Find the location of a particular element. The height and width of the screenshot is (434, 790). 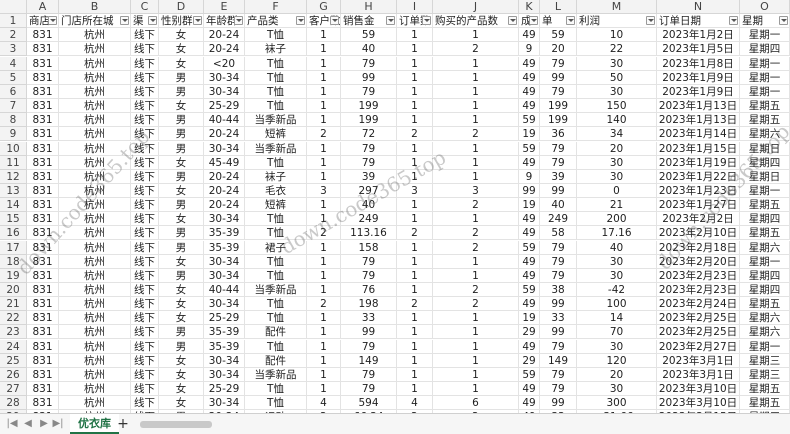

table-cell: 2023年1月19日 is located at coordinates (698, 162).